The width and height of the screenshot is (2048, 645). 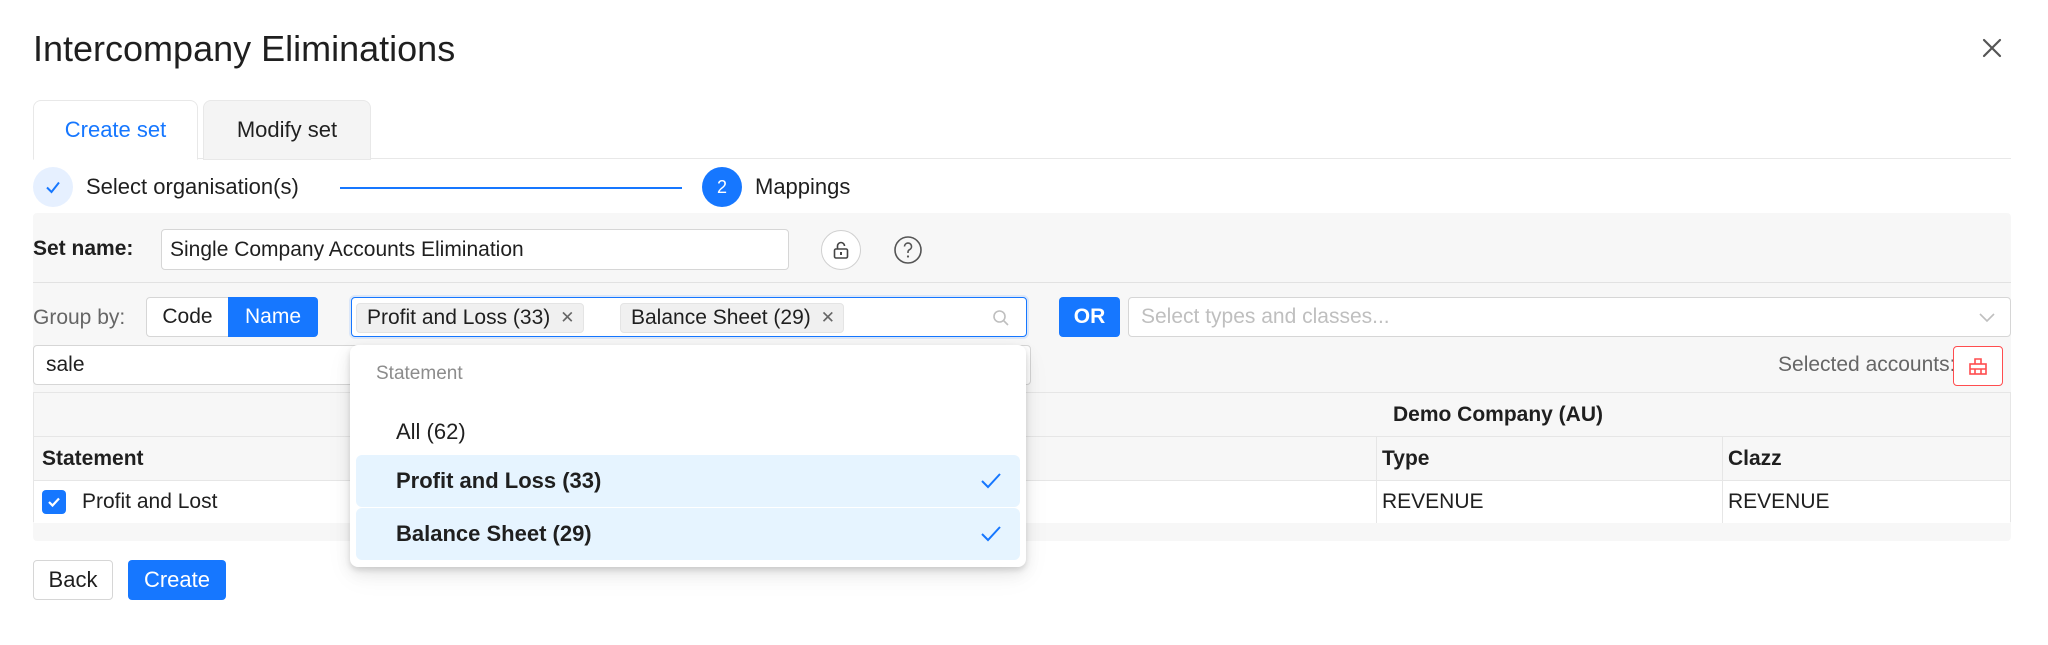 I want to click on step-2-label: Mappings, so click(x=803, y=186).